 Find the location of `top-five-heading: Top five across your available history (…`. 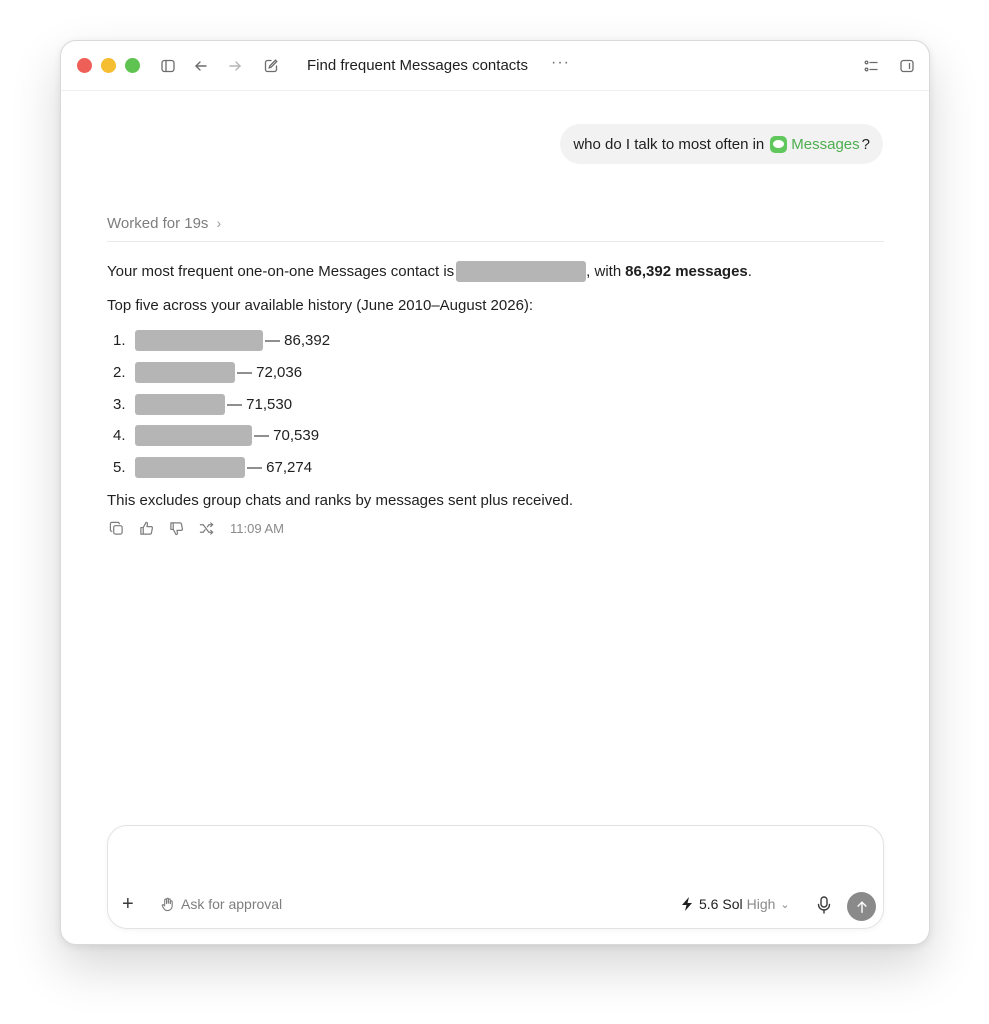

top-five-heading: Top five across your available history (… is located at coordinates (320, 305).